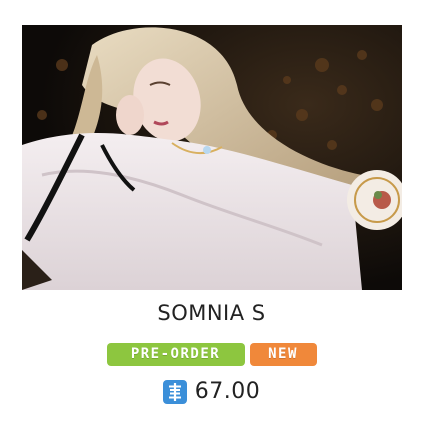 This screenshot has height=431, width=423. What do you see at coordinates (283, 354) in the screenshot?
I see `new-badge: NEW` at bounding box center [283, 354].